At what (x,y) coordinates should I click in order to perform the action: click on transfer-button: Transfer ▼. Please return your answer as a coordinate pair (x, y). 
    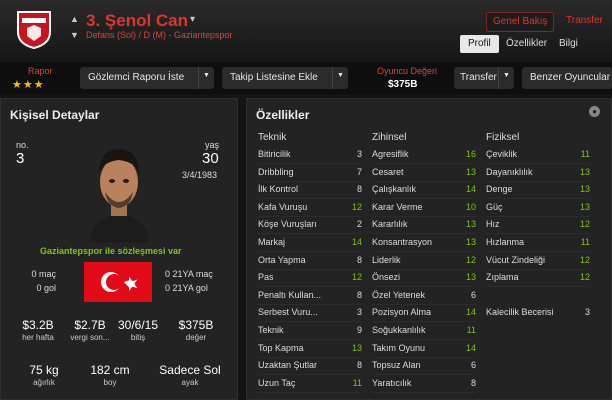
    Looking at the image, I should click on (484, 78).